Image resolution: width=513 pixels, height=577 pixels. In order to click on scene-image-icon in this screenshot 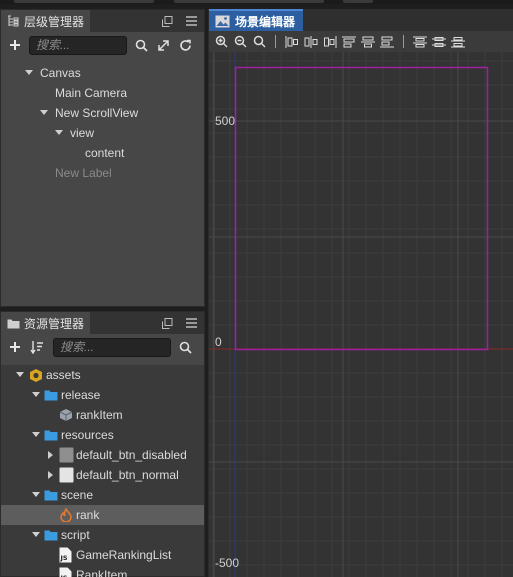, I will do `click(222, 21)`.